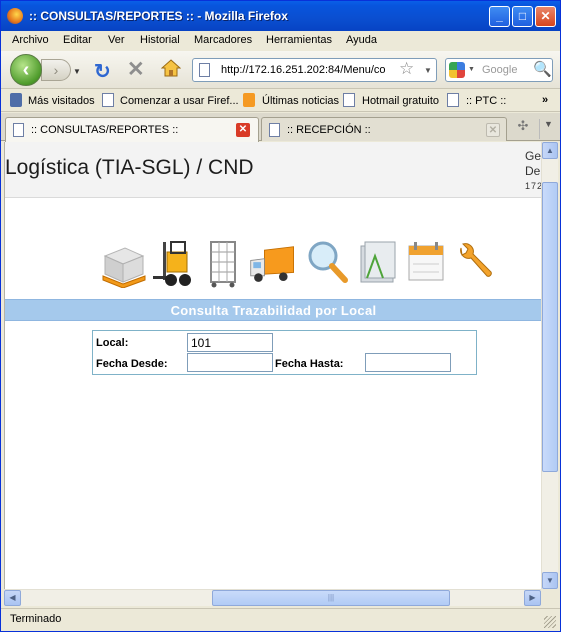 The image size is (561, 632). What do you see at coordinates (329, 130) in the screenshot?
I see `tab-label: :: RECEPCIÓN ::` at bounding box center [329, 130].